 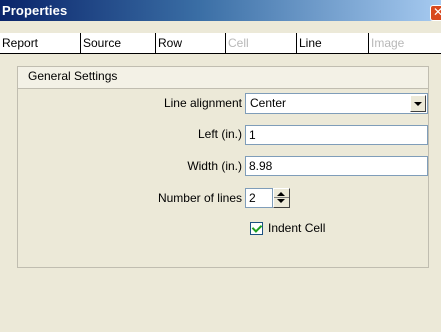 I want to click on window-title: Properties, so click(x=35, y=10).